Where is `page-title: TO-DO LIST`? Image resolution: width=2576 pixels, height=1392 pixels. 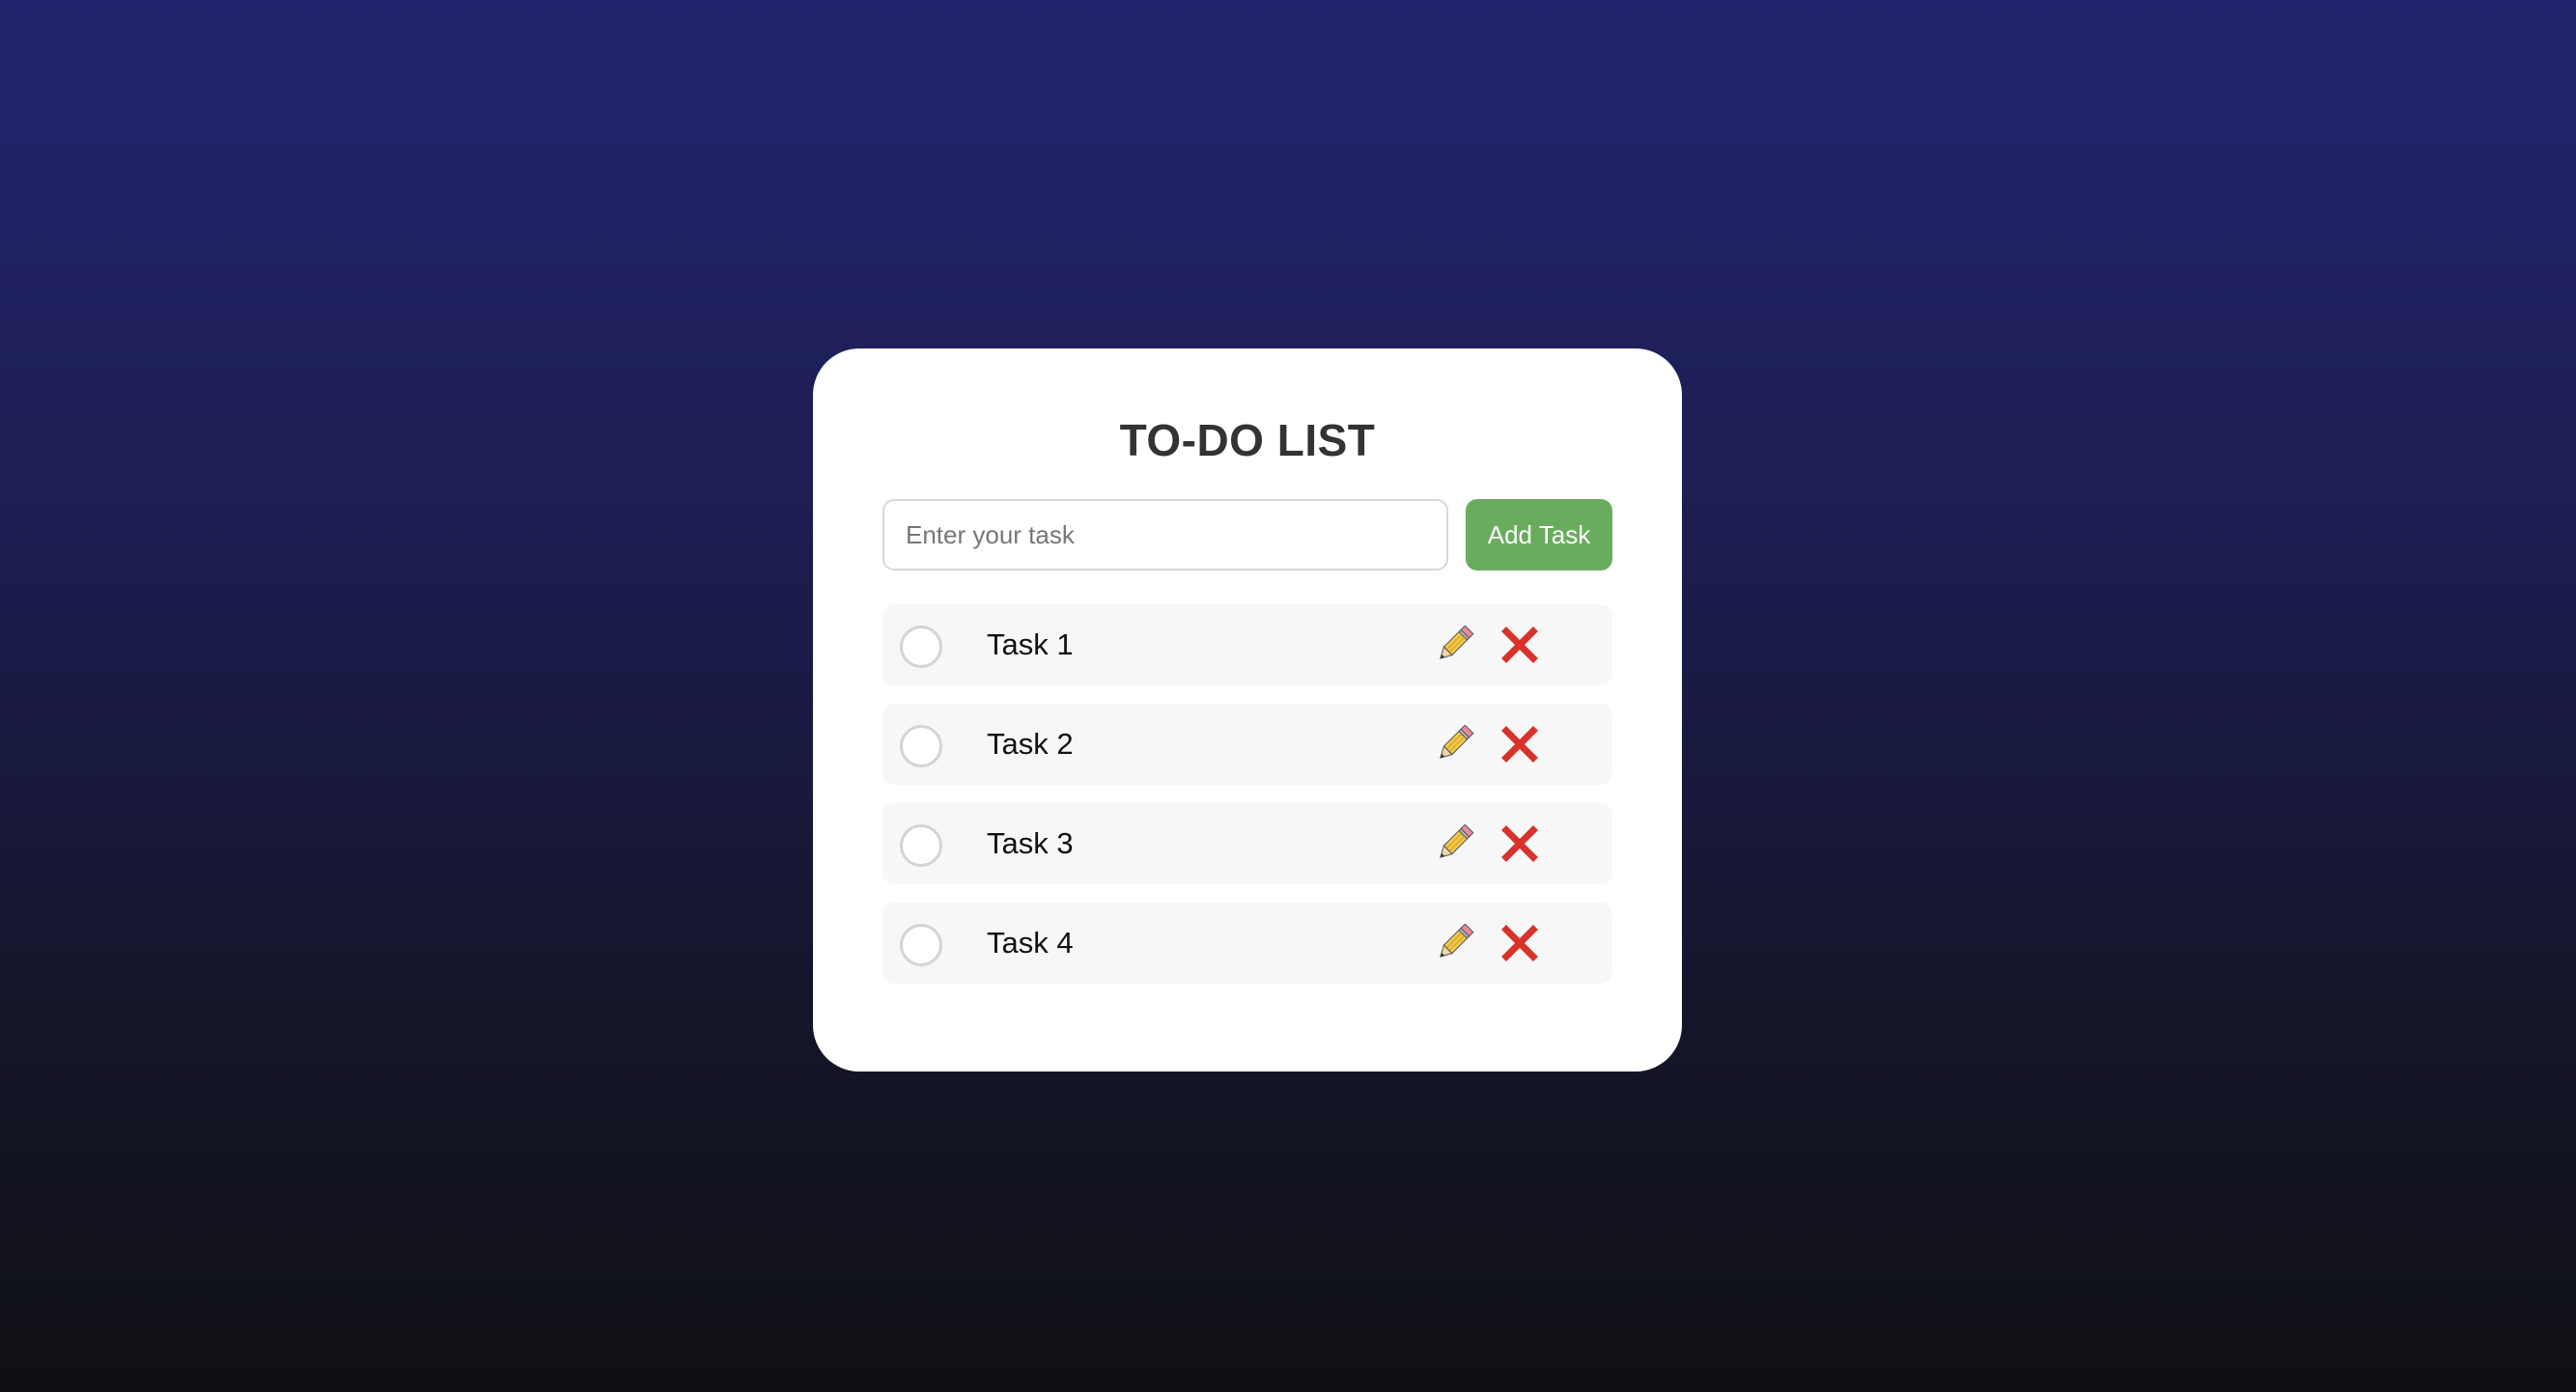 page-title: TO-DO LIST is located at coordinates (1248, 440).